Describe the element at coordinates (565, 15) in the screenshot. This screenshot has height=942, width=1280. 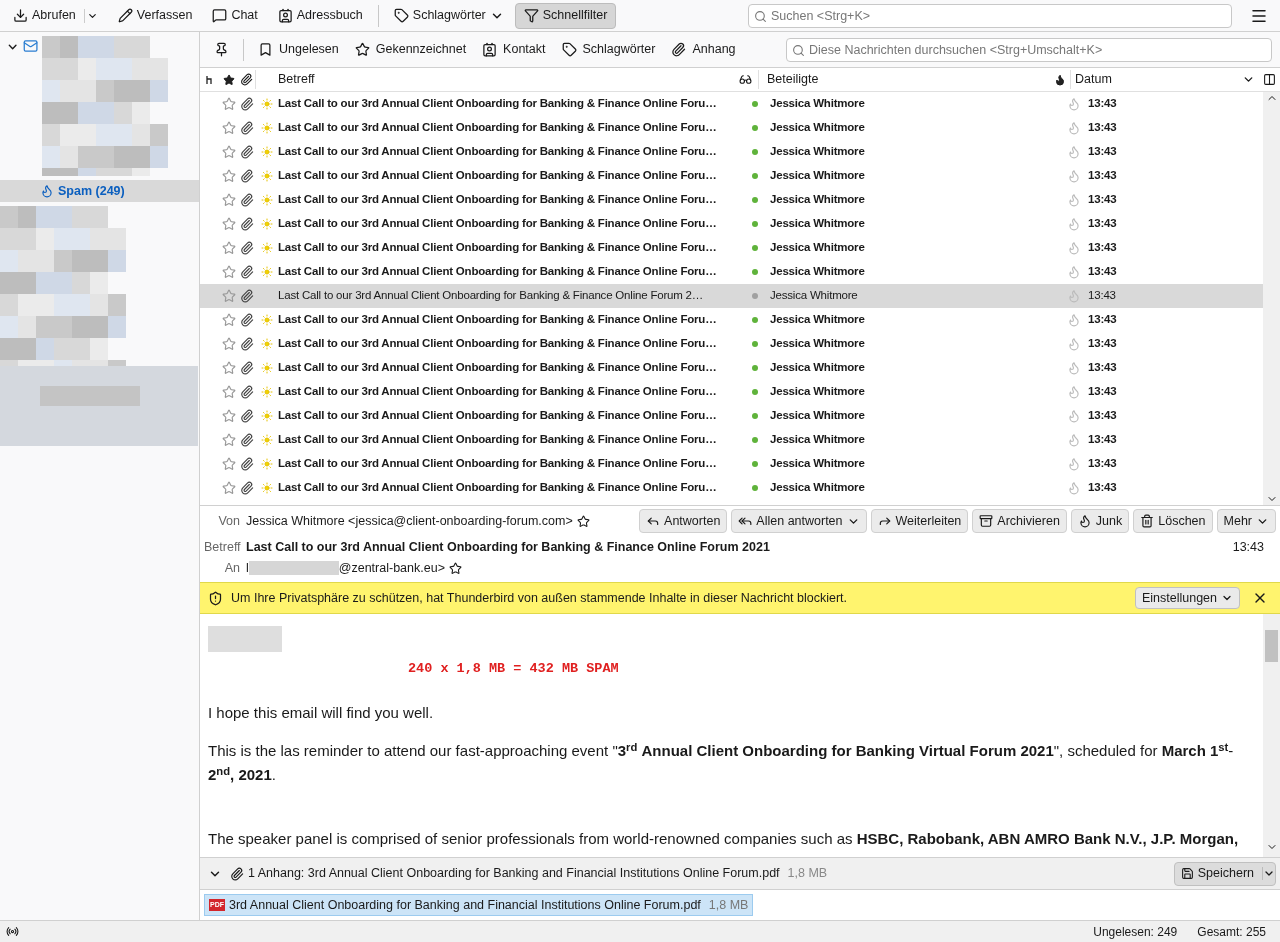
I see `toolbar-button: Schnellfilter` at that location.